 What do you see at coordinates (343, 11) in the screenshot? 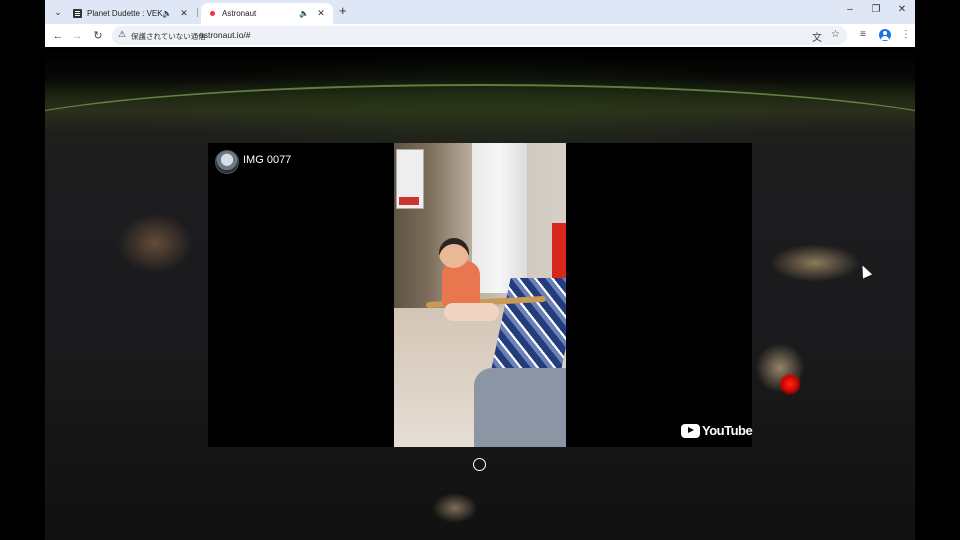
I see `new-tab-button: +` at bounding box center [343, 11].